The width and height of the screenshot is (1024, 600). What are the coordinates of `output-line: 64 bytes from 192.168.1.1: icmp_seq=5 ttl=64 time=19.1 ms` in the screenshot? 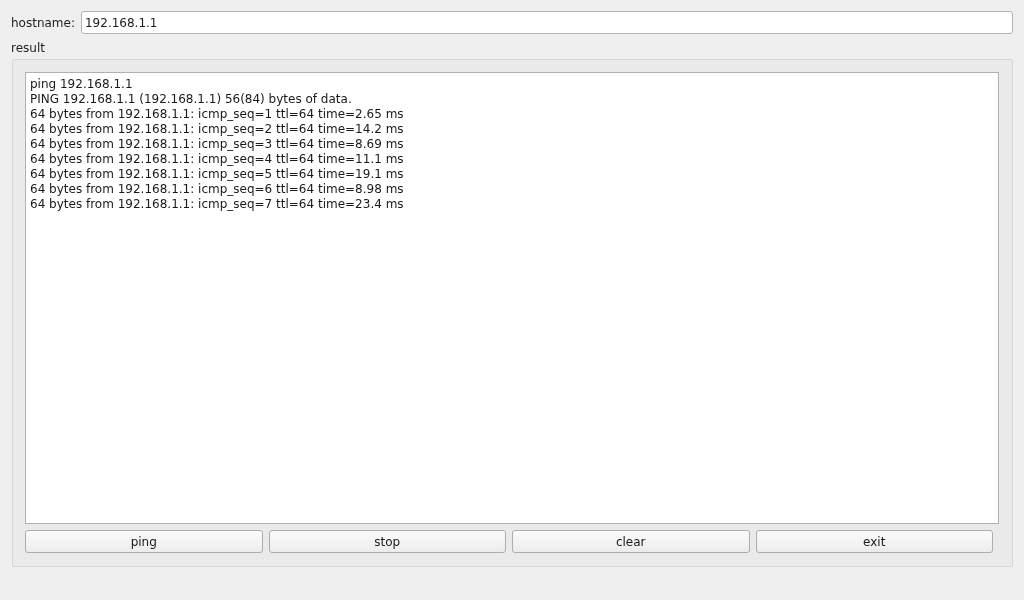 It's located at (217, 174).